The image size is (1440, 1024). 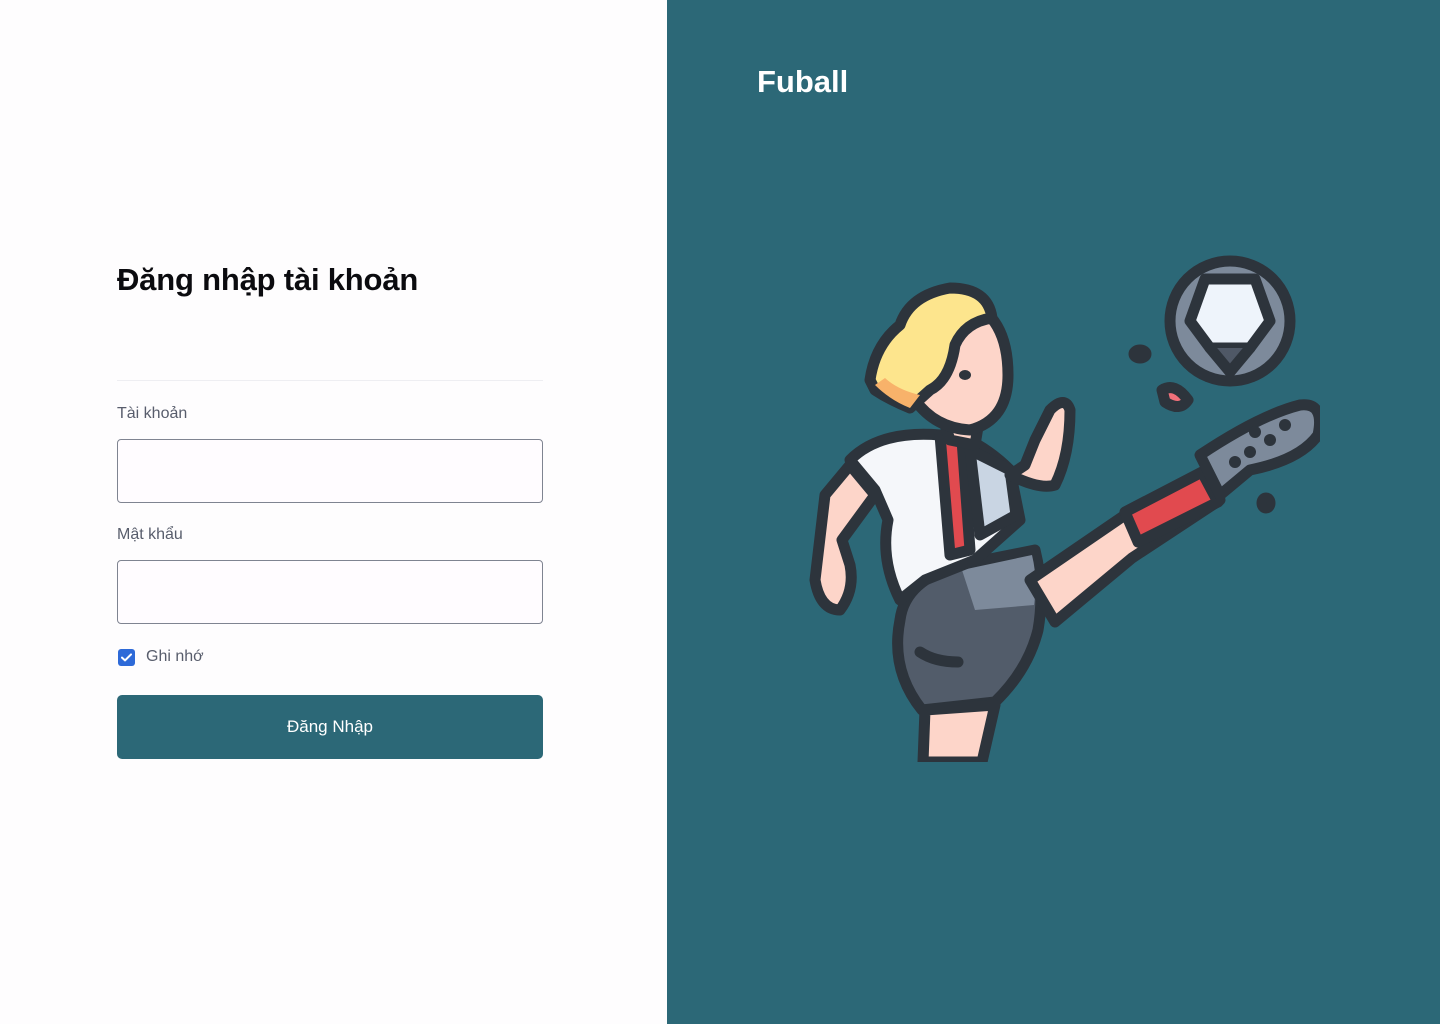 I want to click on brand-logo: Fuball, so click(x=803, y=81).